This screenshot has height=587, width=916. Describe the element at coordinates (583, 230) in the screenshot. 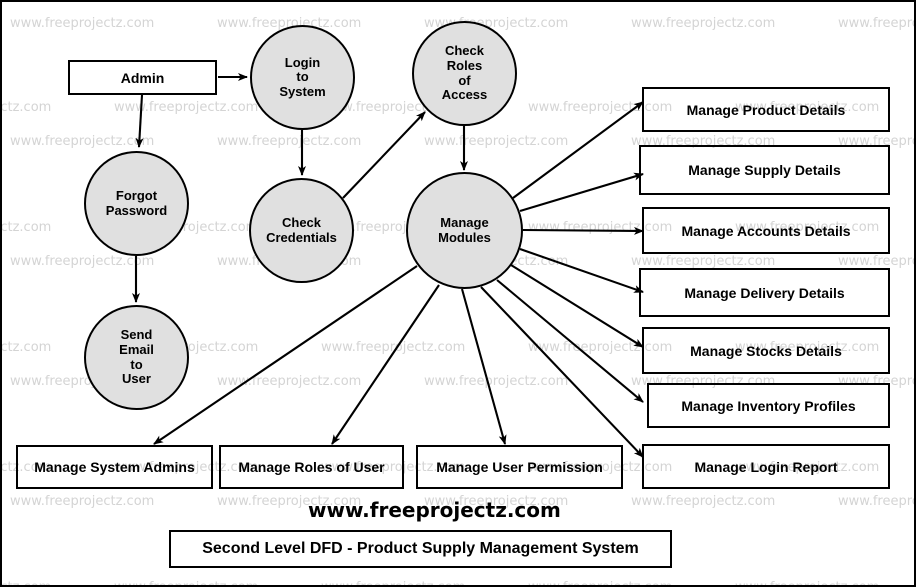

I see `flow-modules-to-accounts` at that location.